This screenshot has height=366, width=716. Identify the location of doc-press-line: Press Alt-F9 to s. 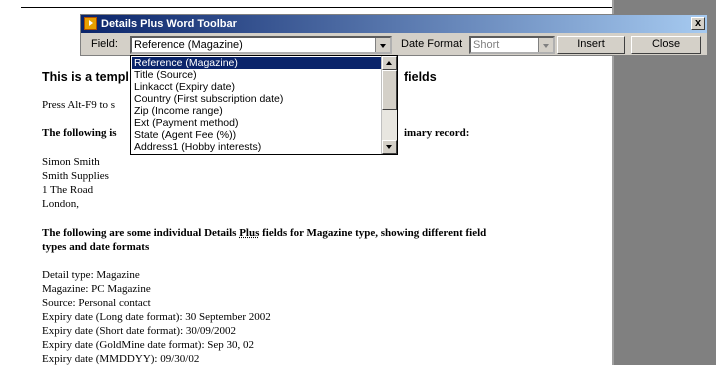
(79, 105).